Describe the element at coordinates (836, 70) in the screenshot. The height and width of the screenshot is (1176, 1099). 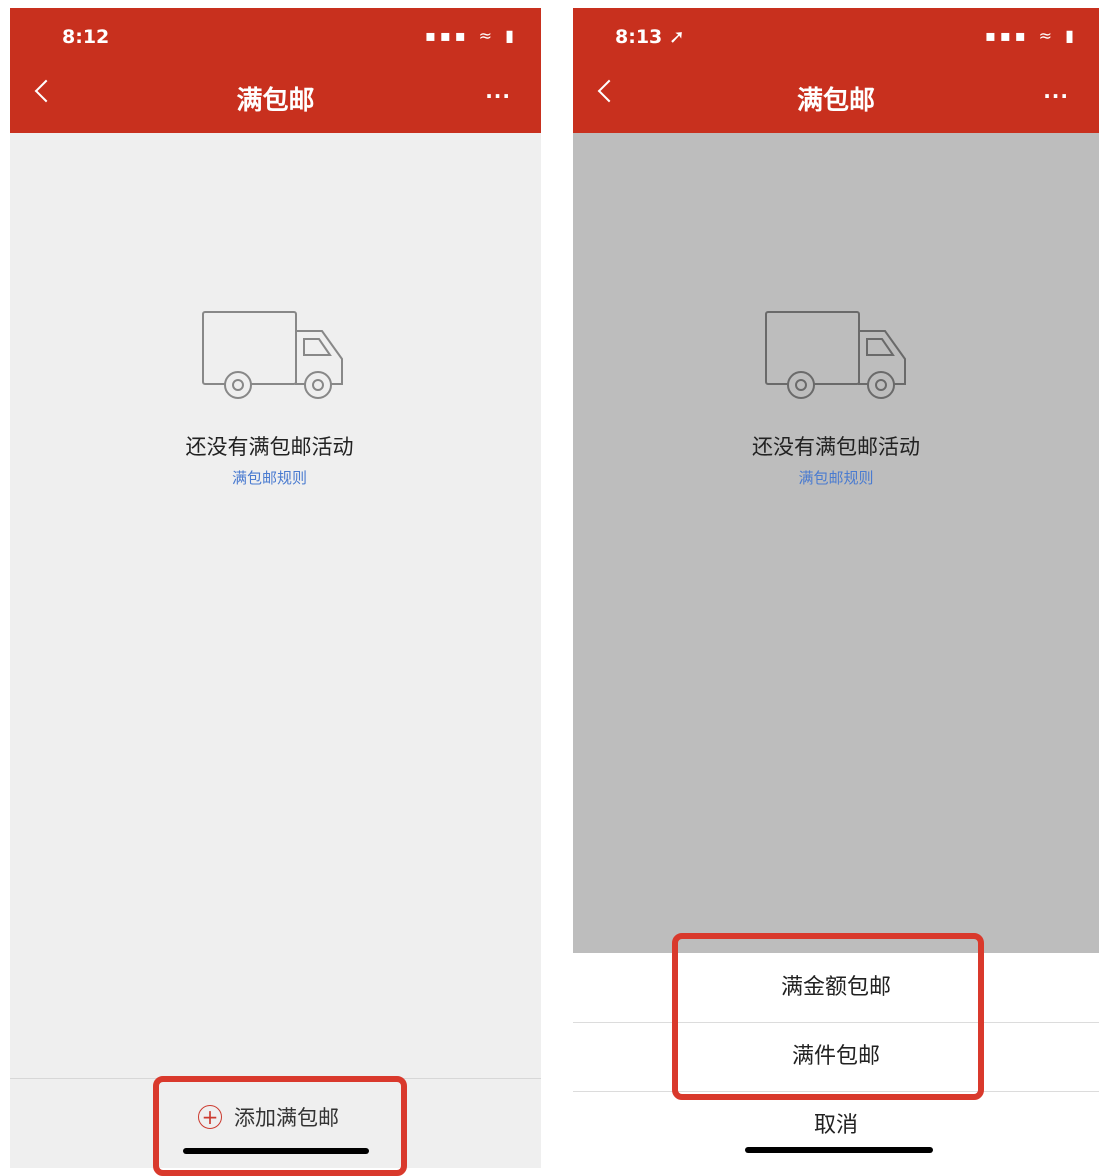
I see `nav-header: 8:13 ➚ ▪▪▪ ≈ ▮ 满包邮 ···` at that location.